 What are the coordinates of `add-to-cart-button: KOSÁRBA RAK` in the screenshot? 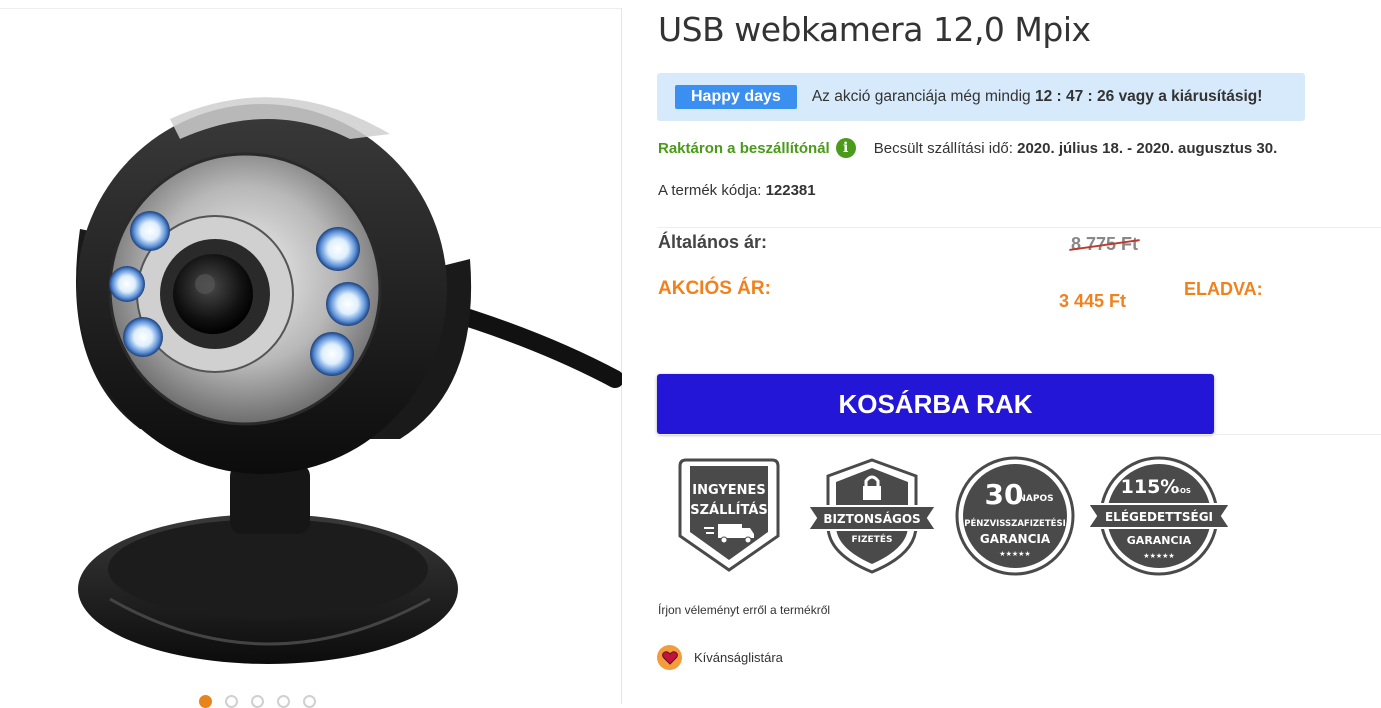 It's located at (935, 404).